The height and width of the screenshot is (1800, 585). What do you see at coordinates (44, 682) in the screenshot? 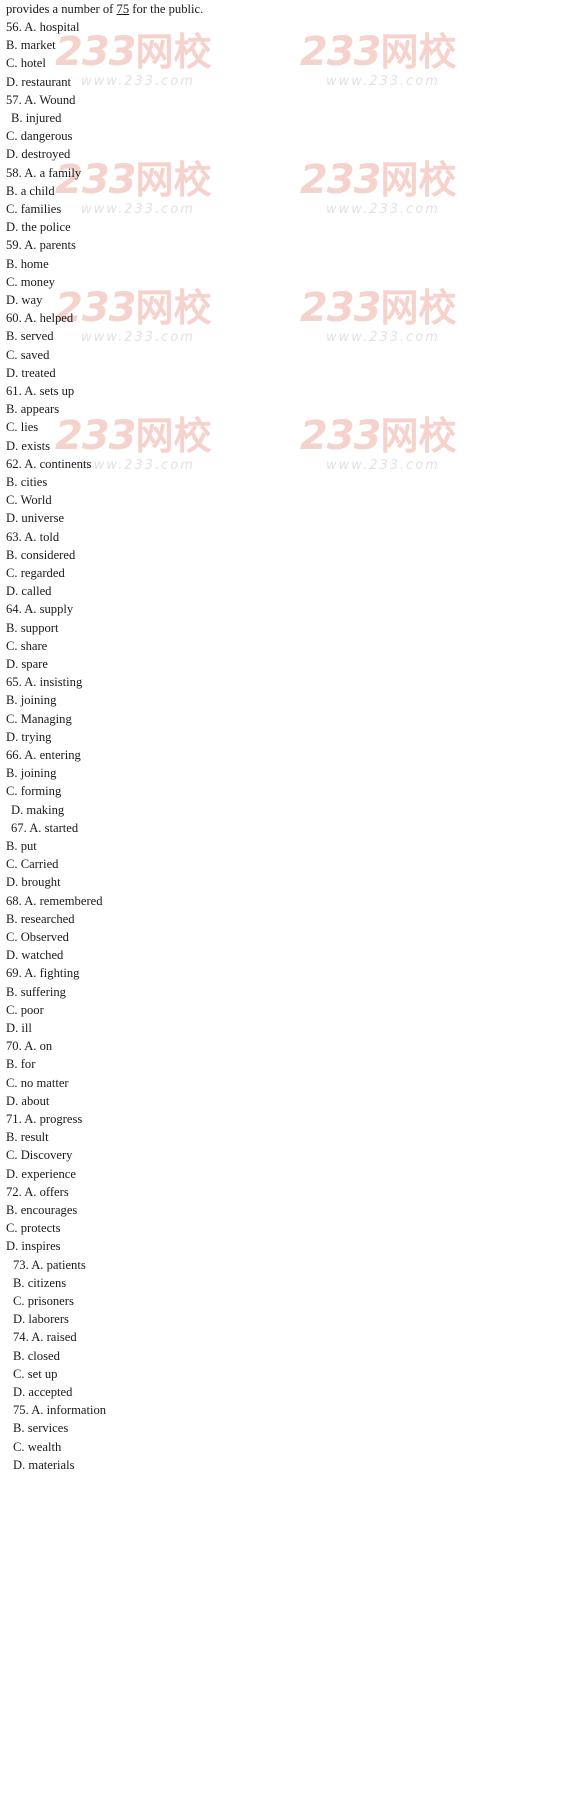
I see `option-line: 65. A. insisting` at bounding box center [44, 682].